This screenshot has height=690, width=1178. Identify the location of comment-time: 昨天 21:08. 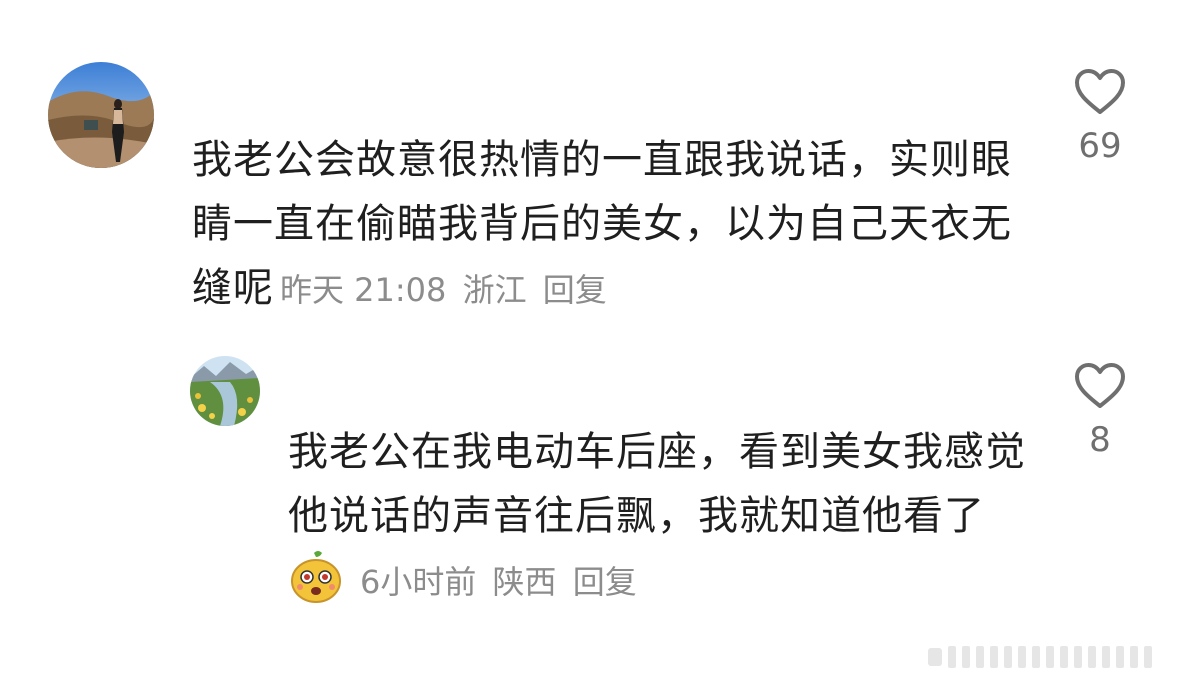
(363, 290).